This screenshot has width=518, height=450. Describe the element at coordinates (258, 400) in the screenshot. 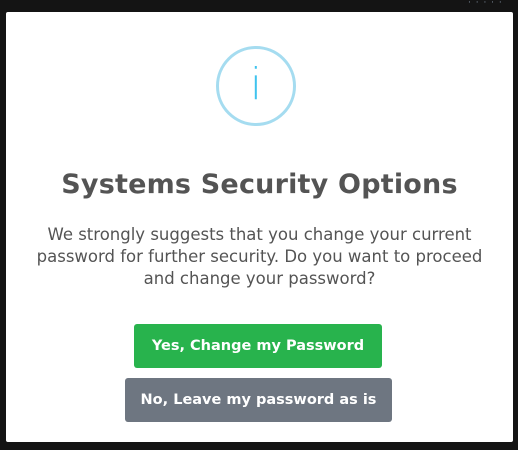

I see `keep-password-button: No, Leave my password as is` at that location.